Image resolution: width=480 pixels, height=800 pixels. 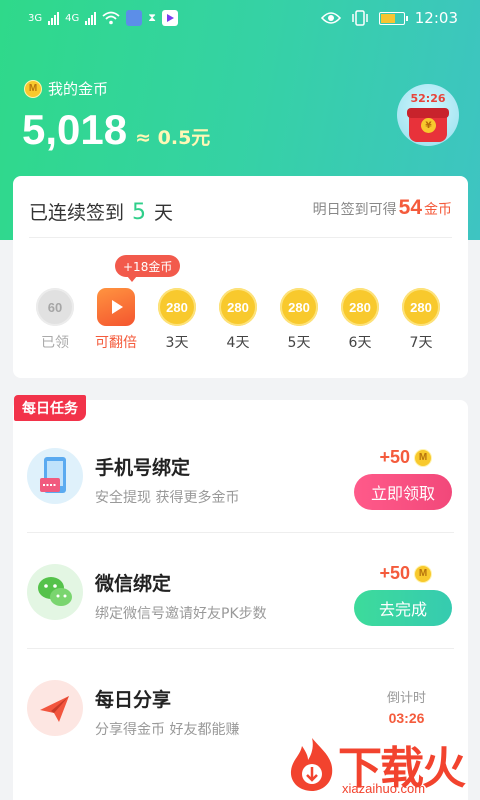 What do you see at coordinates (330, 18) in the screenshot?
I see `eye-icon` at bounding box center [330, 18].